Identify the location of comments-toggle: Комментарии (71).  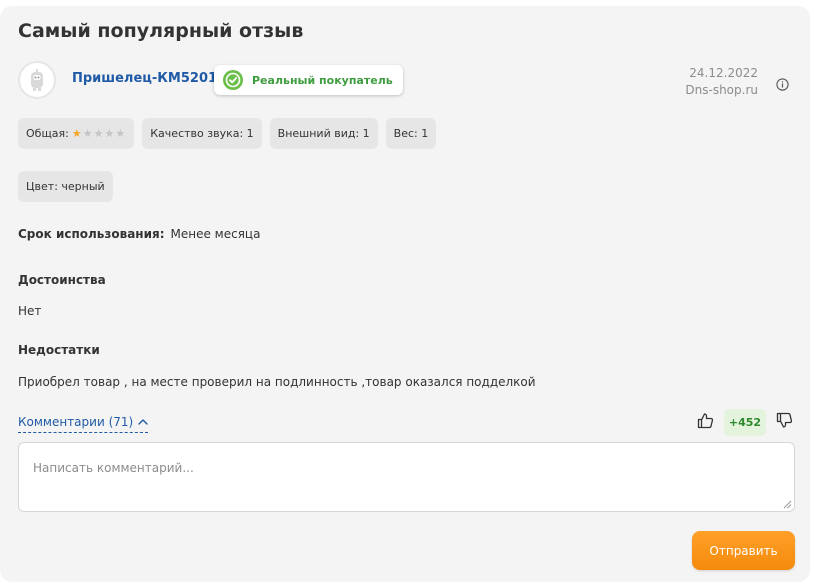
(83, 423).